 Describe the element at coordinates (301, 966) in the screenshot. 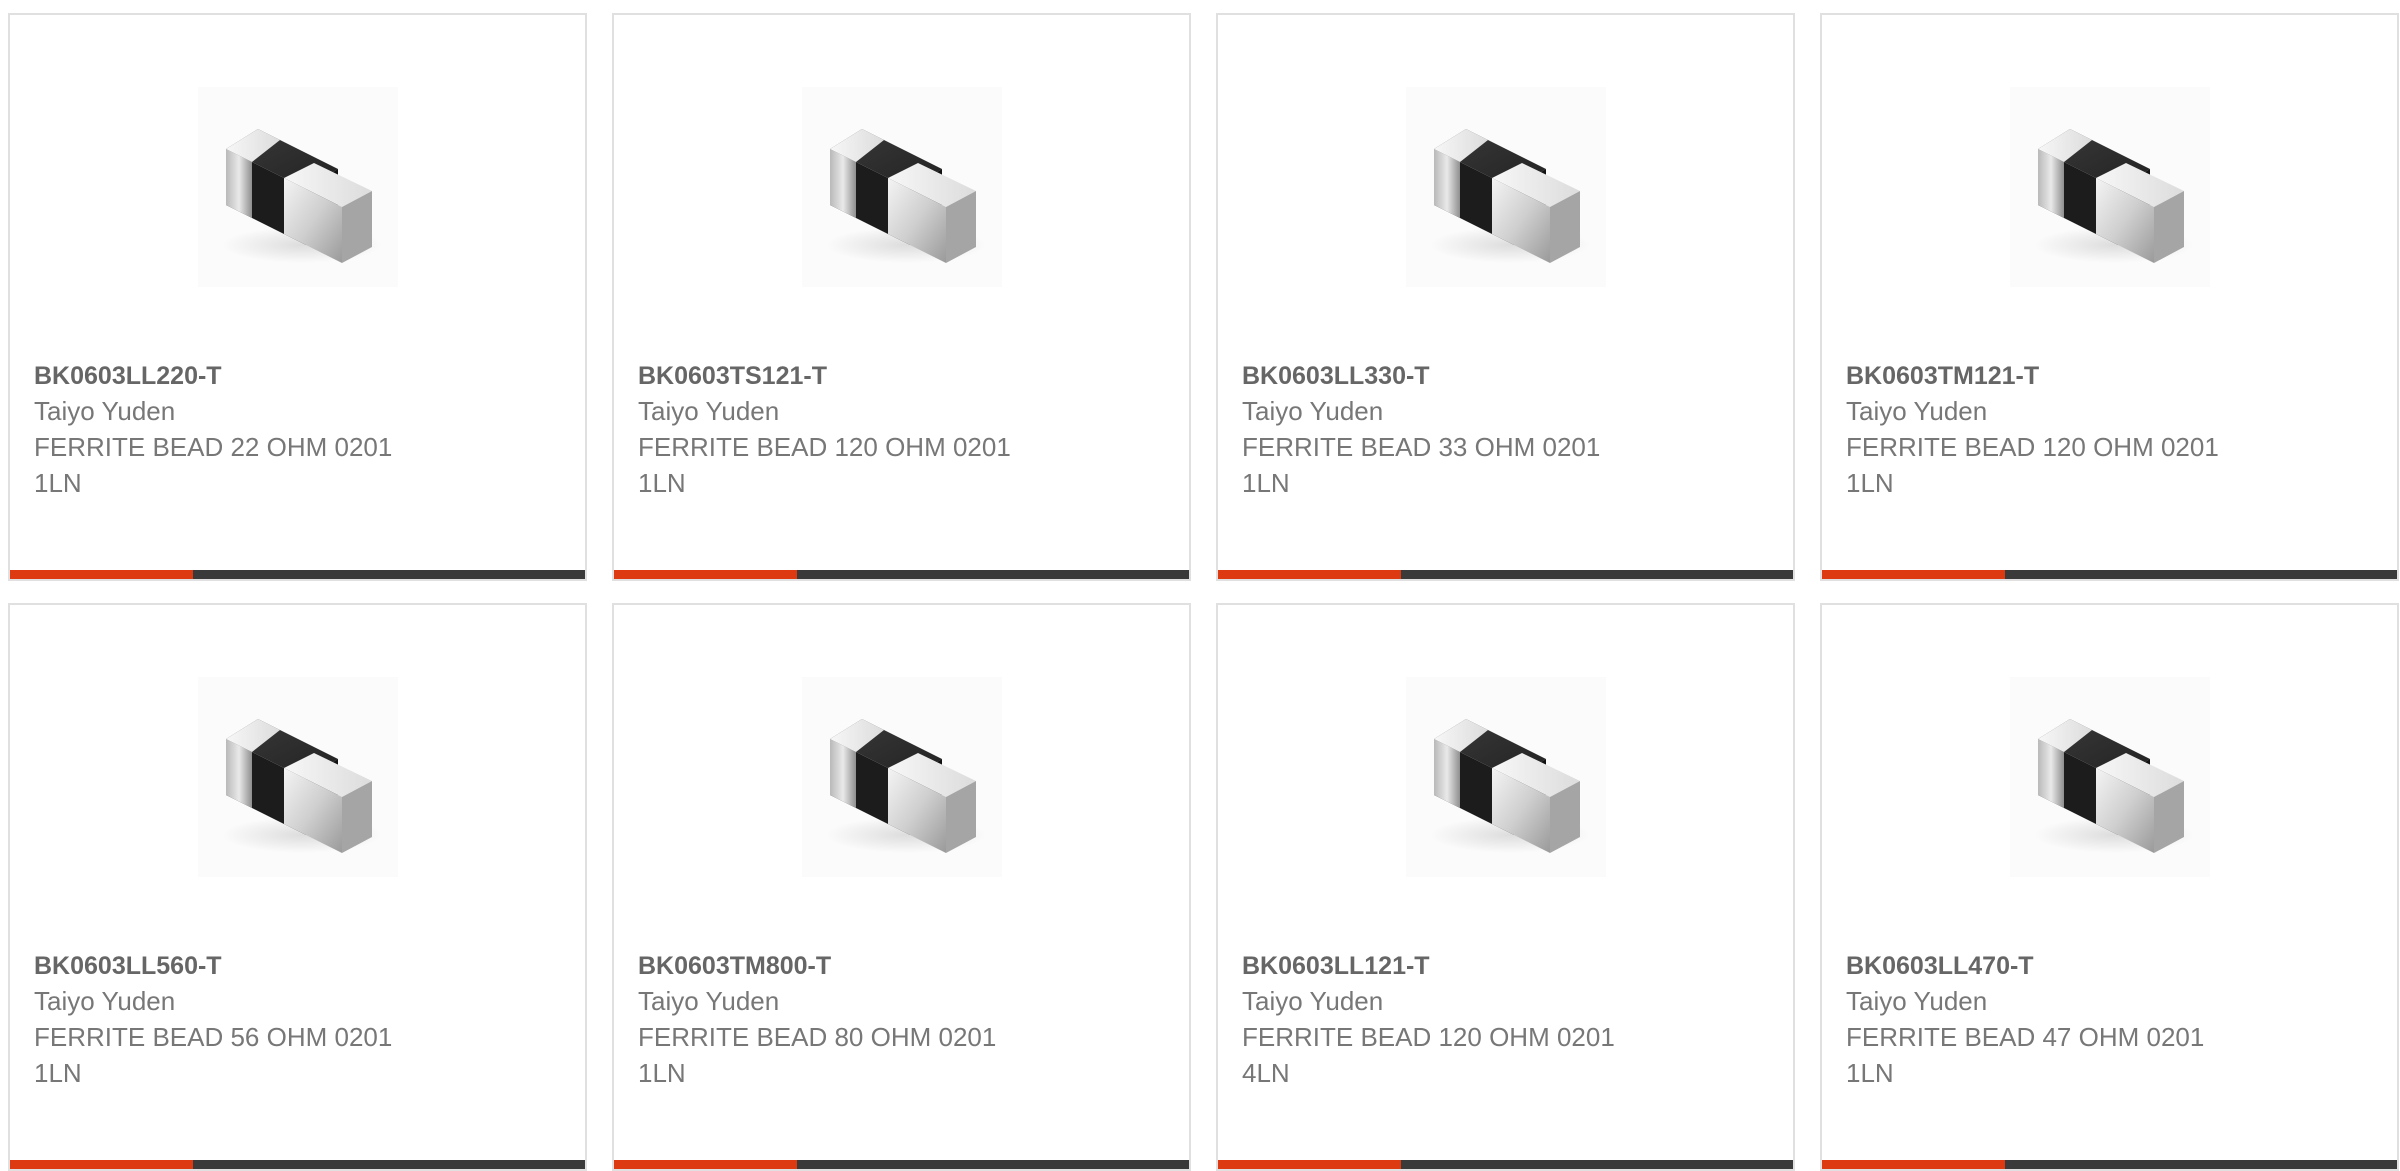

I see `part-number: BK0603LL560-T` at that location.